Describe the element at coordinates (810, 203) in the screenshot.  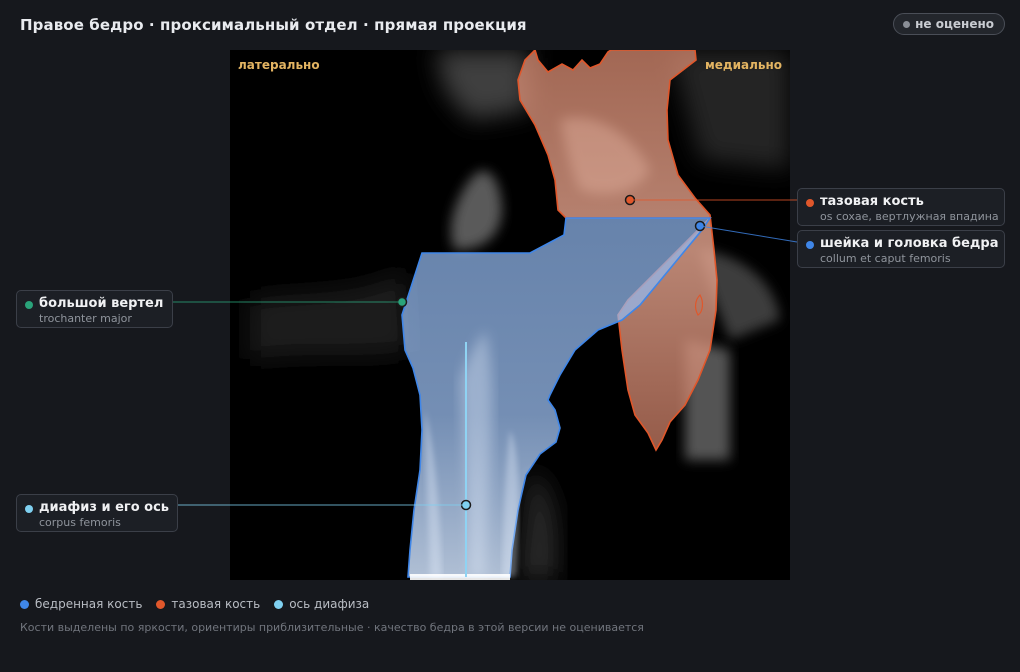
I see `pelvis-dot-icon` at that location.